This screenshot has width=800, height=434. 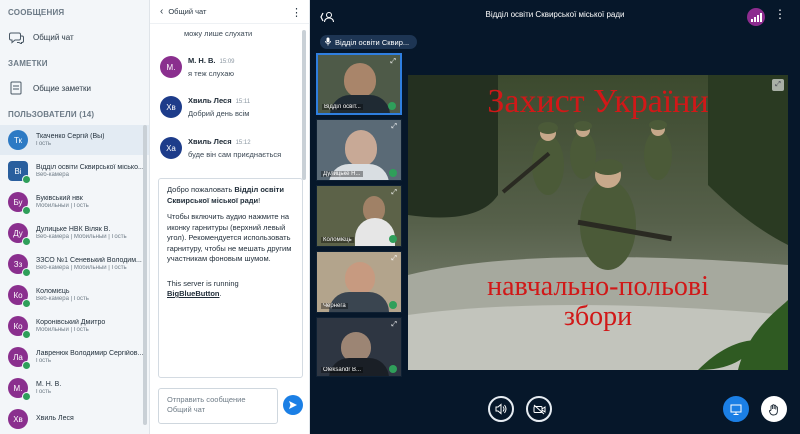 What do you see at coordinates (220, 293) in the screenshot?
I see `server-text-end: .` at bounding box center [220, 293].